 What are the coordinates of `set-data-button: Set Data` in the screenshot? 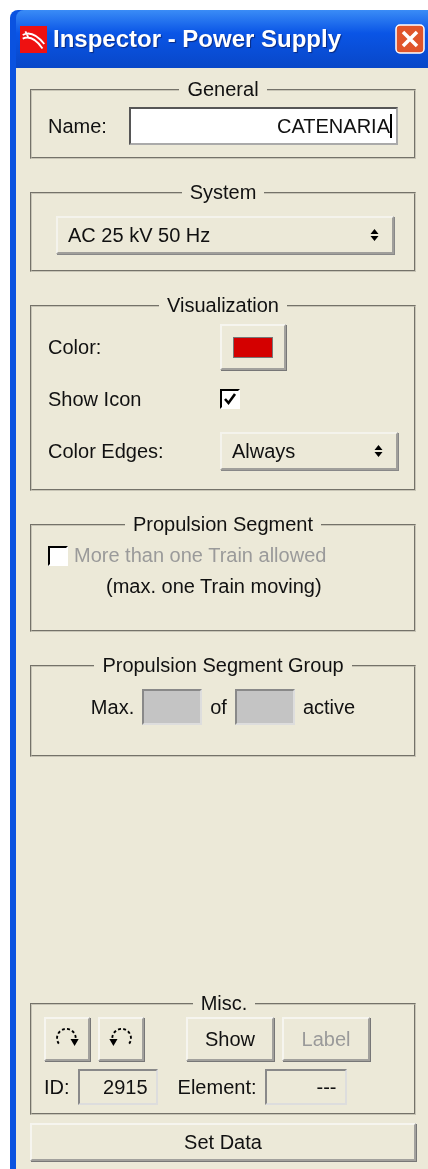 It's located at (223, 1142).